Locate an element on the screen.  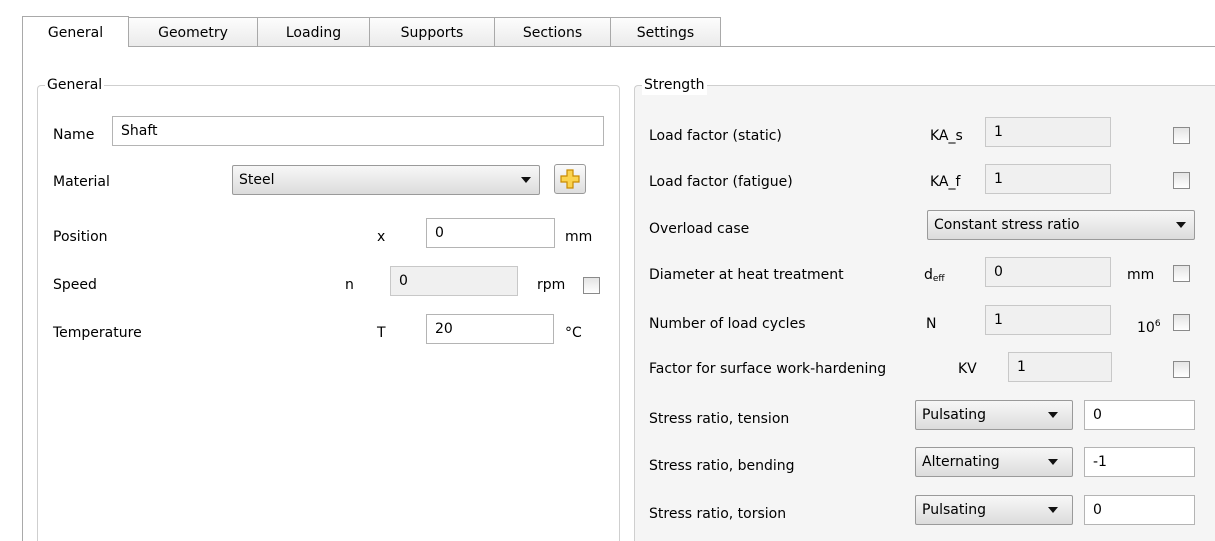
speed-input: 0 is located at coordinates (454, 281).